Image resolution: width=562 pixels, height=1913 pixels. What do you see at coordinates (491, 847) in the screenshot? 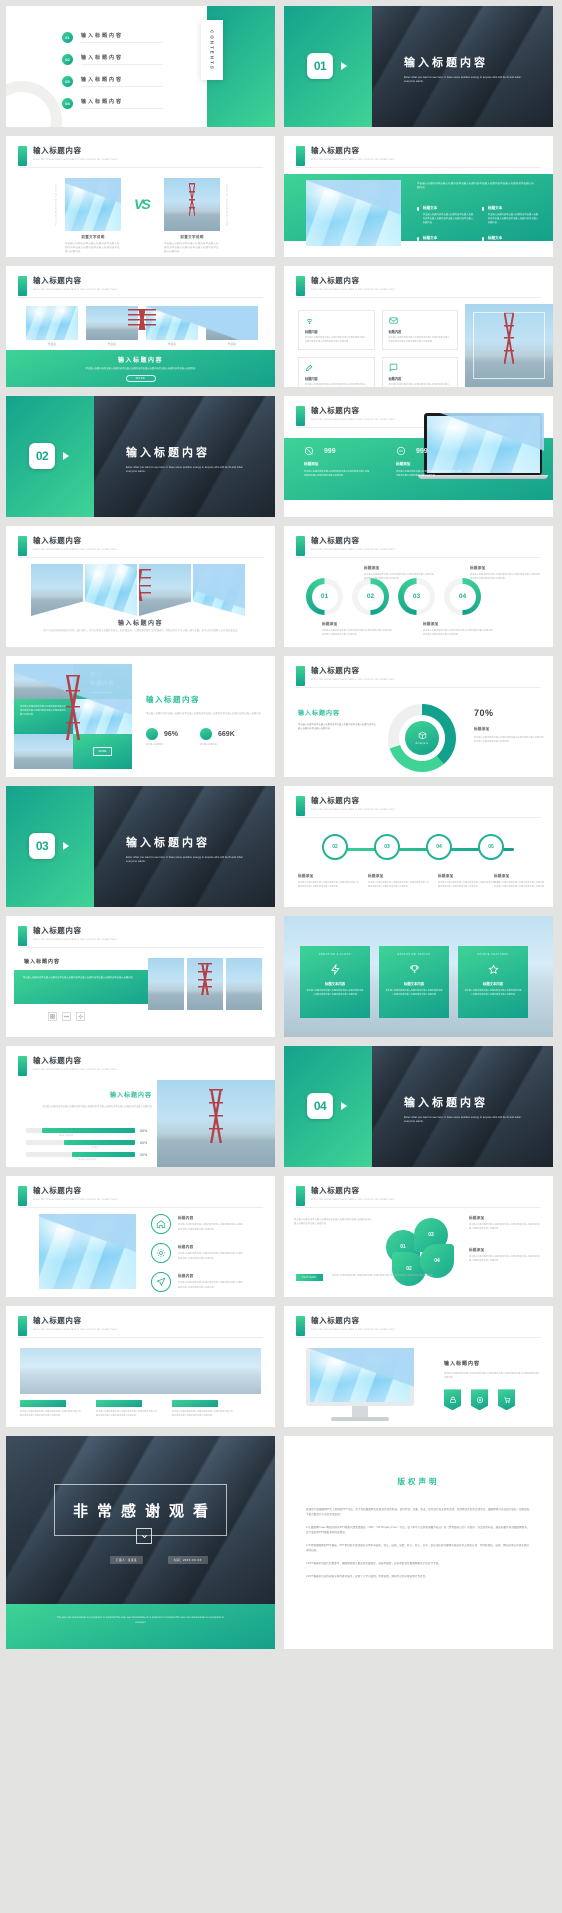
I see `chain-node: 05` at bounding box center [491, 847].